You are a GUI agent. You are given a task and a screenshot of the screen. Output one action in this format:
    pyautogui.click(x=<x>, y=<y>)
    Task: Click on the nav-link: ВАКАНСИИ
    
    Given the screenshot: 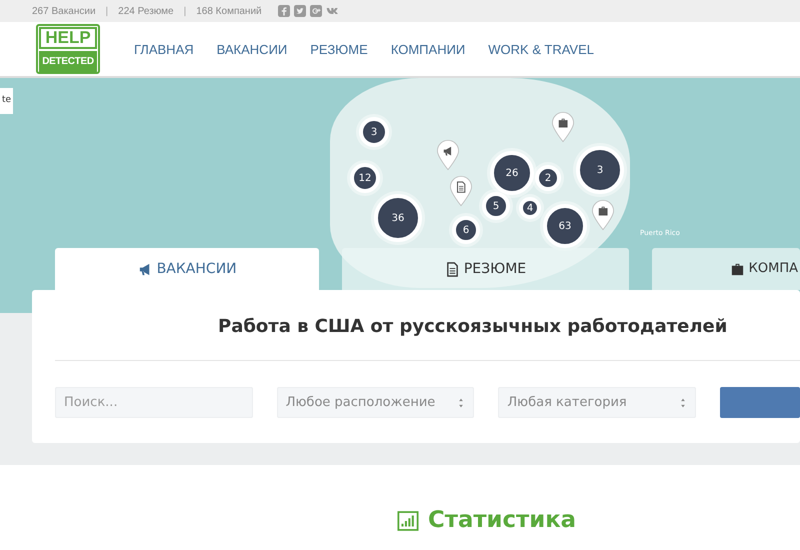 What is the action you would take?
    pyautogui.click(x=252, y=49)
    